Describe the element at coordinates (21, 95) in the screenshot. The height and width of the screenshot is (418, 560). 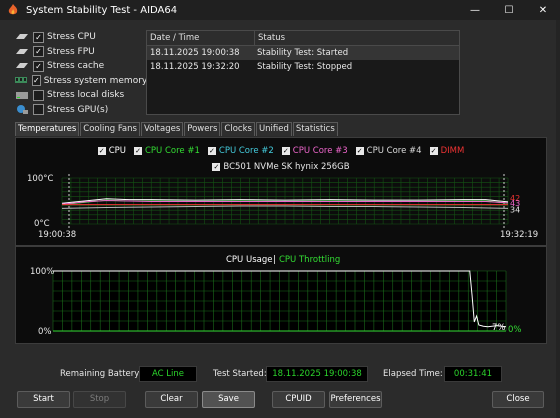
I see `disk-icon` at that location.